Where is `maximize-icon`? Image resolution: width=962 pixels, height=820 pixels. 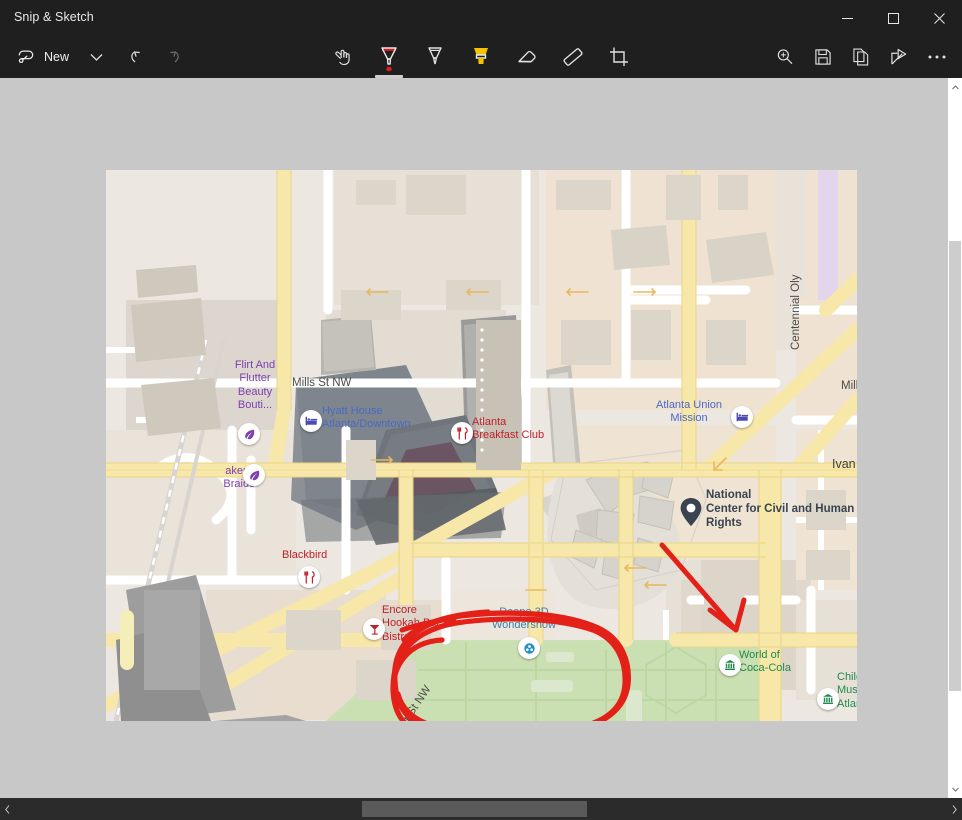
maximize-icon is located at coordinates (893, 18).